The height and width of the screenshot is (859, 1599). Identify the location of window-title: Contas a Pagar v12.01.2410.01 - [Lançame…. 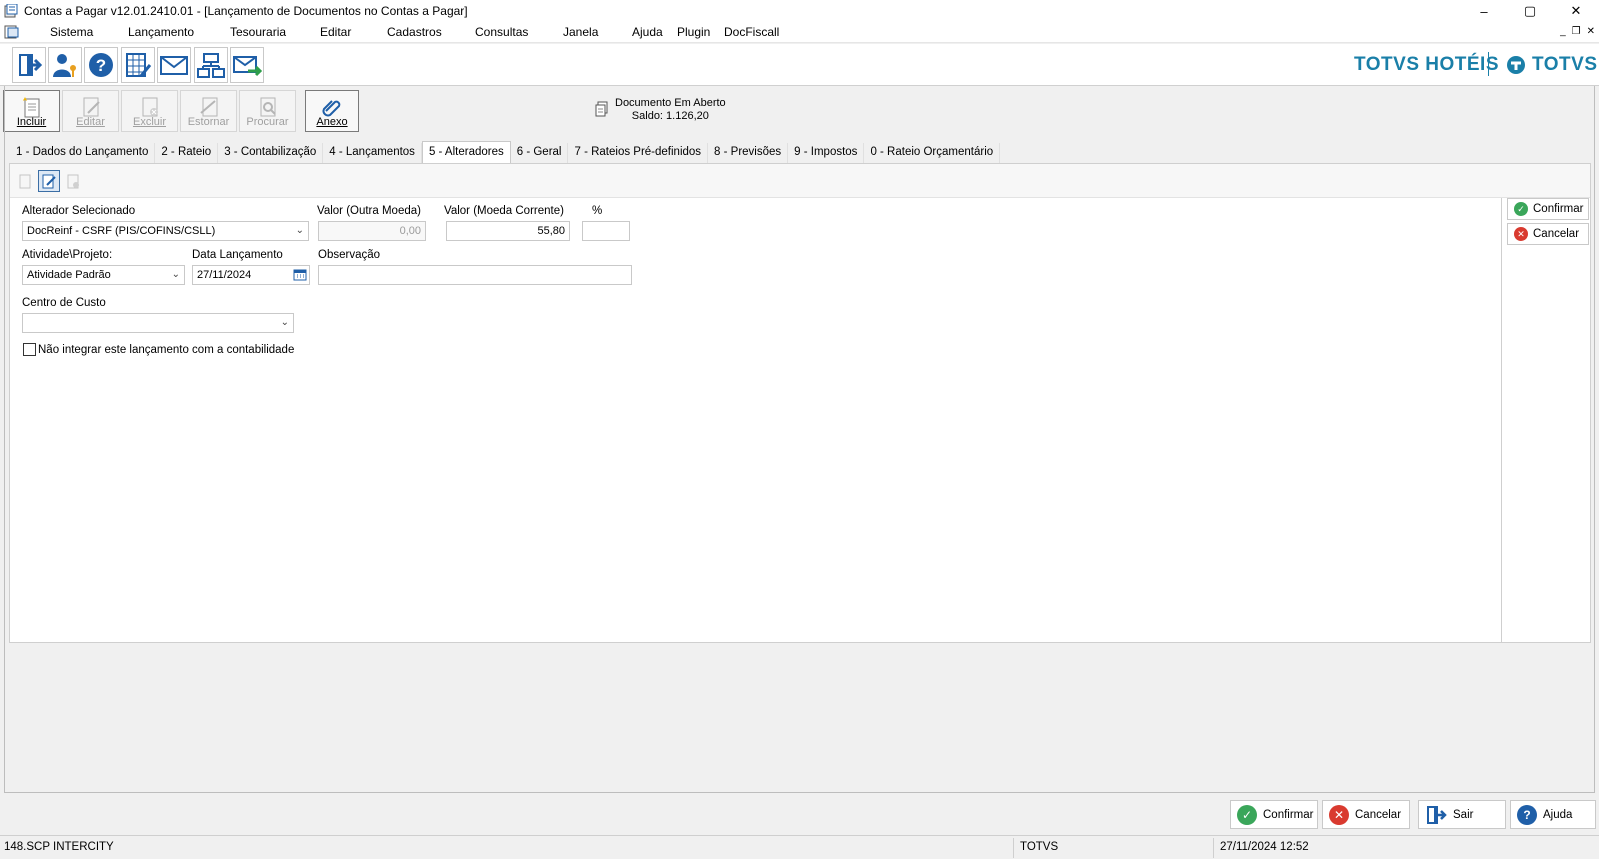
(246, 11).